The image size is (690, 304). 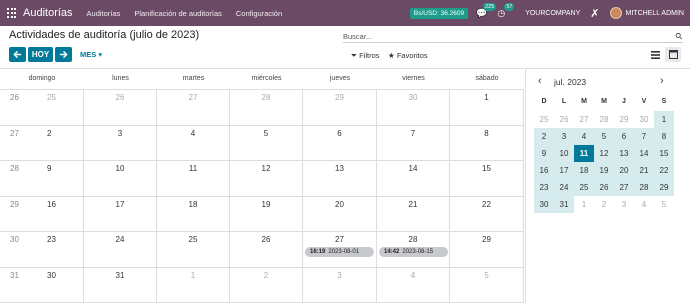 What do you see at coordinates (487, 214) in the screenshot?
I see `day-cell: 22` at bounding box center [487, 214].